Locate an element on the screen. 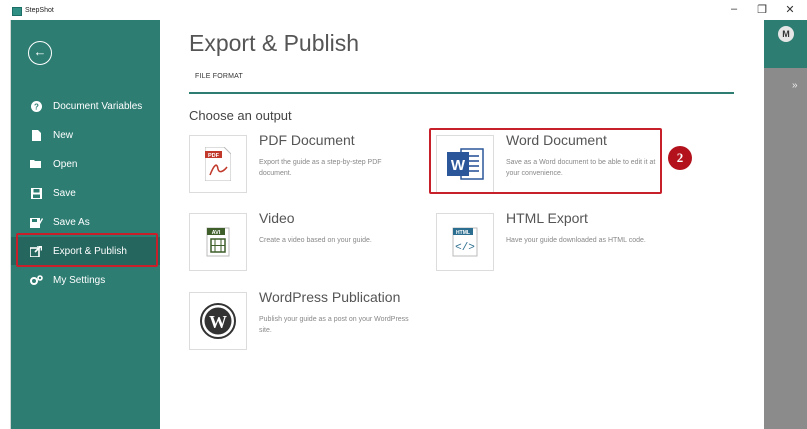 The width and height of the screenshot is (807, 429). title-bar: StepShot – ❐ ✕ is located at coordinates (403, 10).